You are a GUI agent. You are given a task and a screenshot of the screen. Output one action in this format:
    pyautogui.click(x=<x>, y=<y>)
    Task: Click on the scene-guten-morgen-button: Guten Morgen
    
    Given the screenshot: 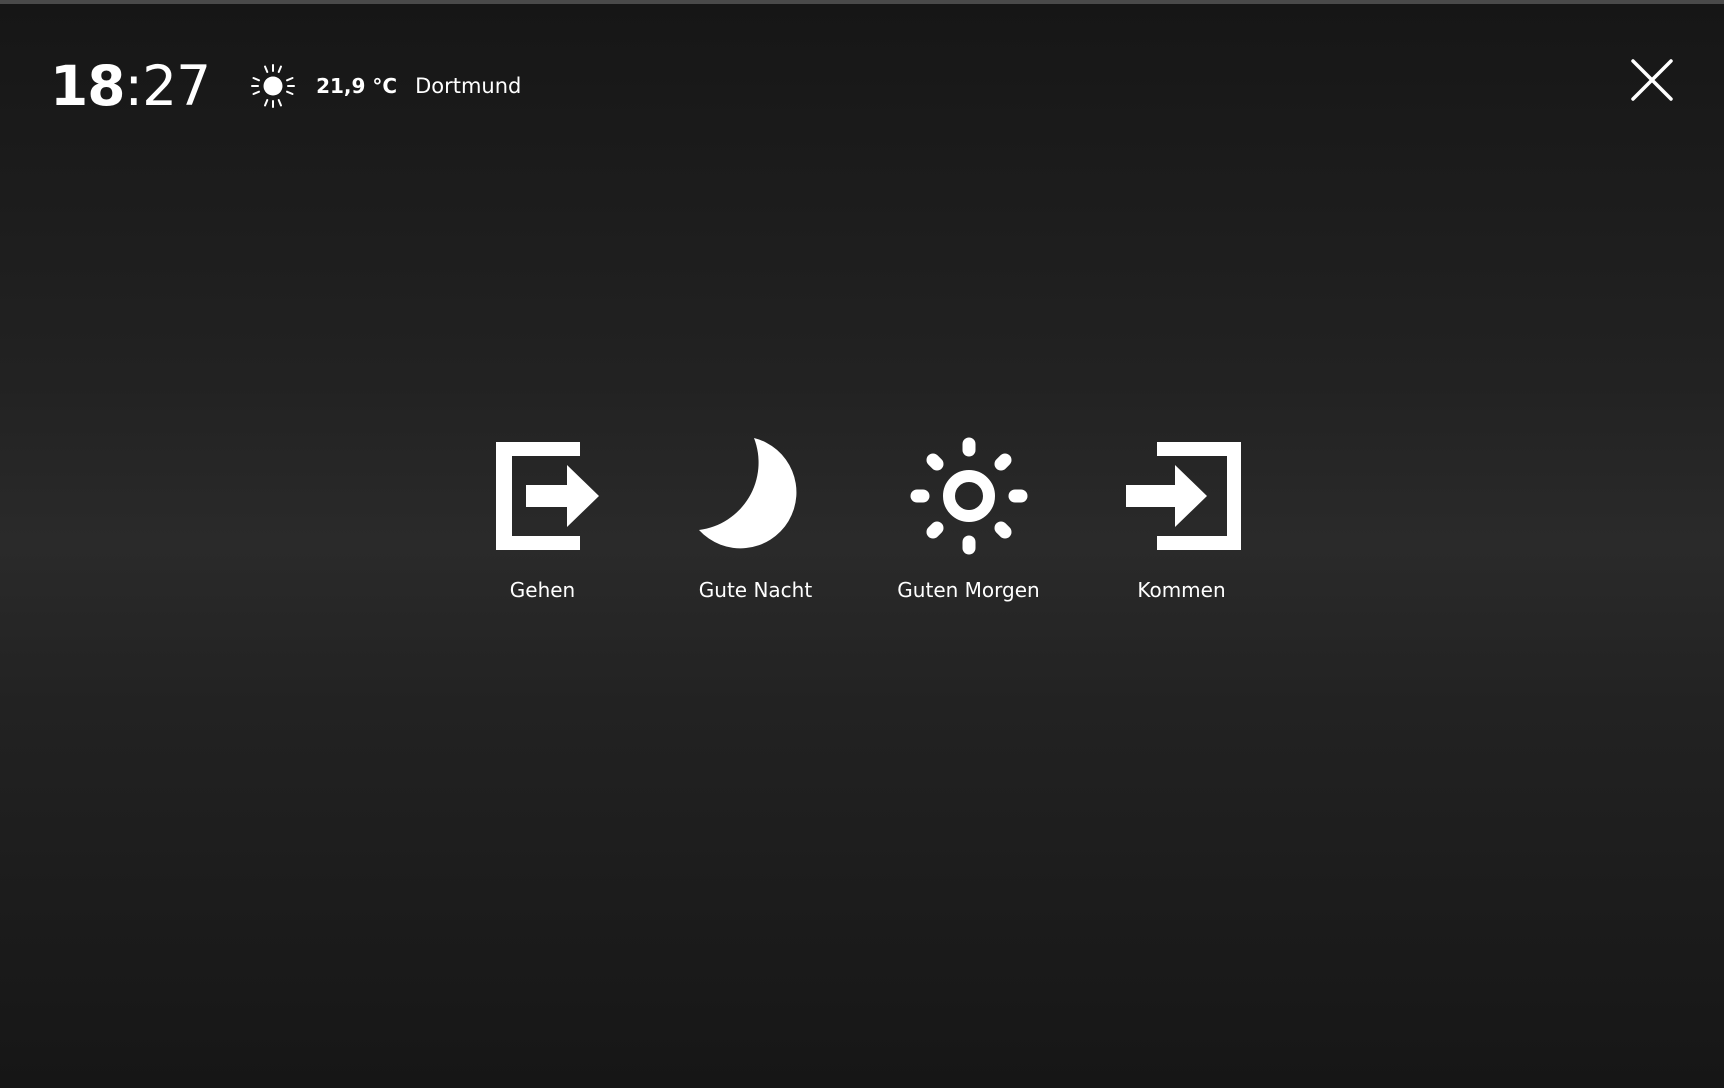 What is the action you would take?
    pyautogui.click(x=968, y=519)
    